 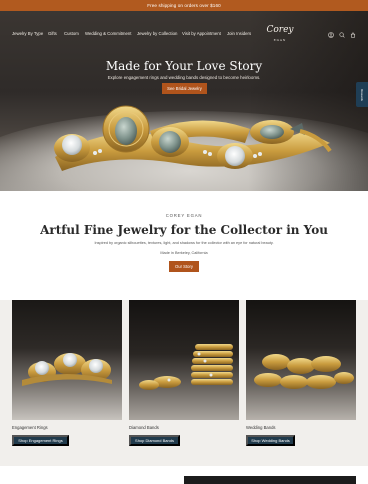 I want to click on card-label-diamond-bands: Diamond Bands, so click(x=144, y=427).